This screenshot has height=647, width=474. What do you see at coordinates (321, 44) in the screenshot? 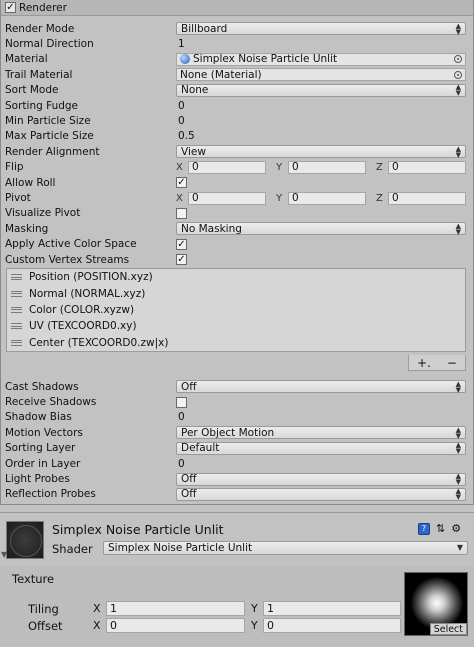
I see `normal-direction-field: 1` at bounding box center [321, 44].